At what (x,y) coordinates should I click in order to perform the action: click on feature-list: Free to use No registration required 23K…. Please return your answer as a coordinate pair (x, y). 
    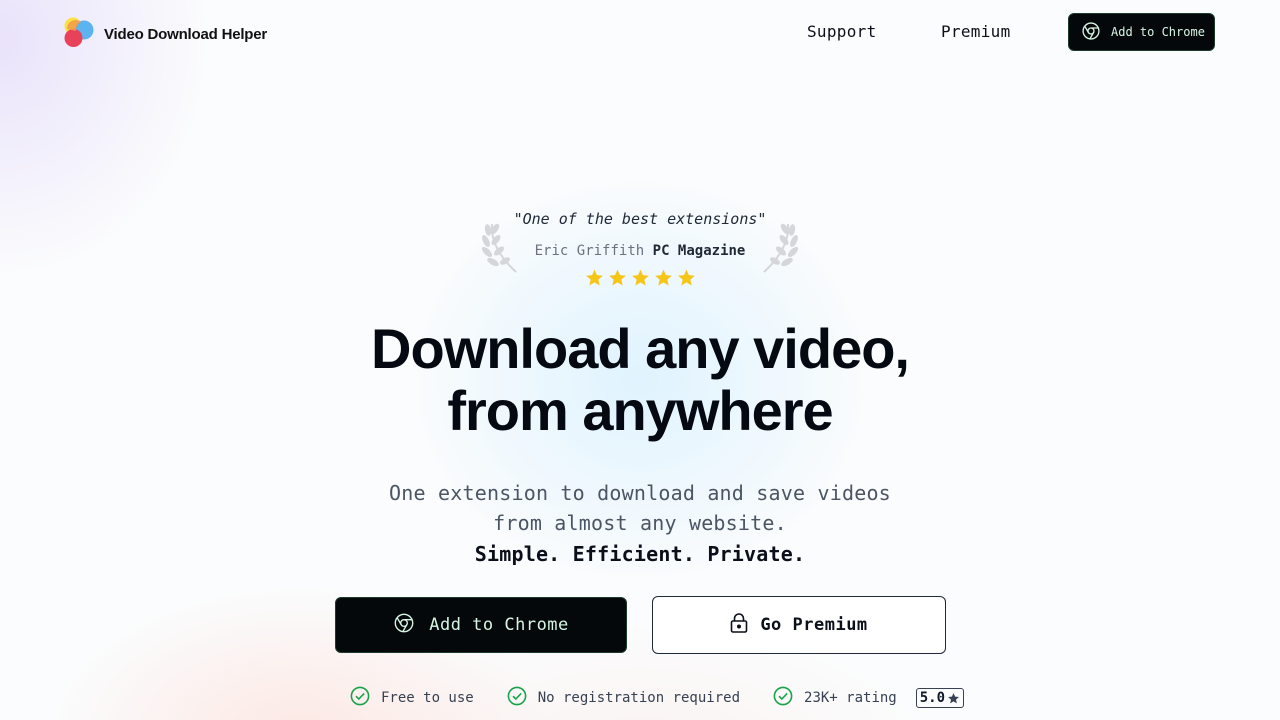
    Looking at the image, I should click on (657, 698).